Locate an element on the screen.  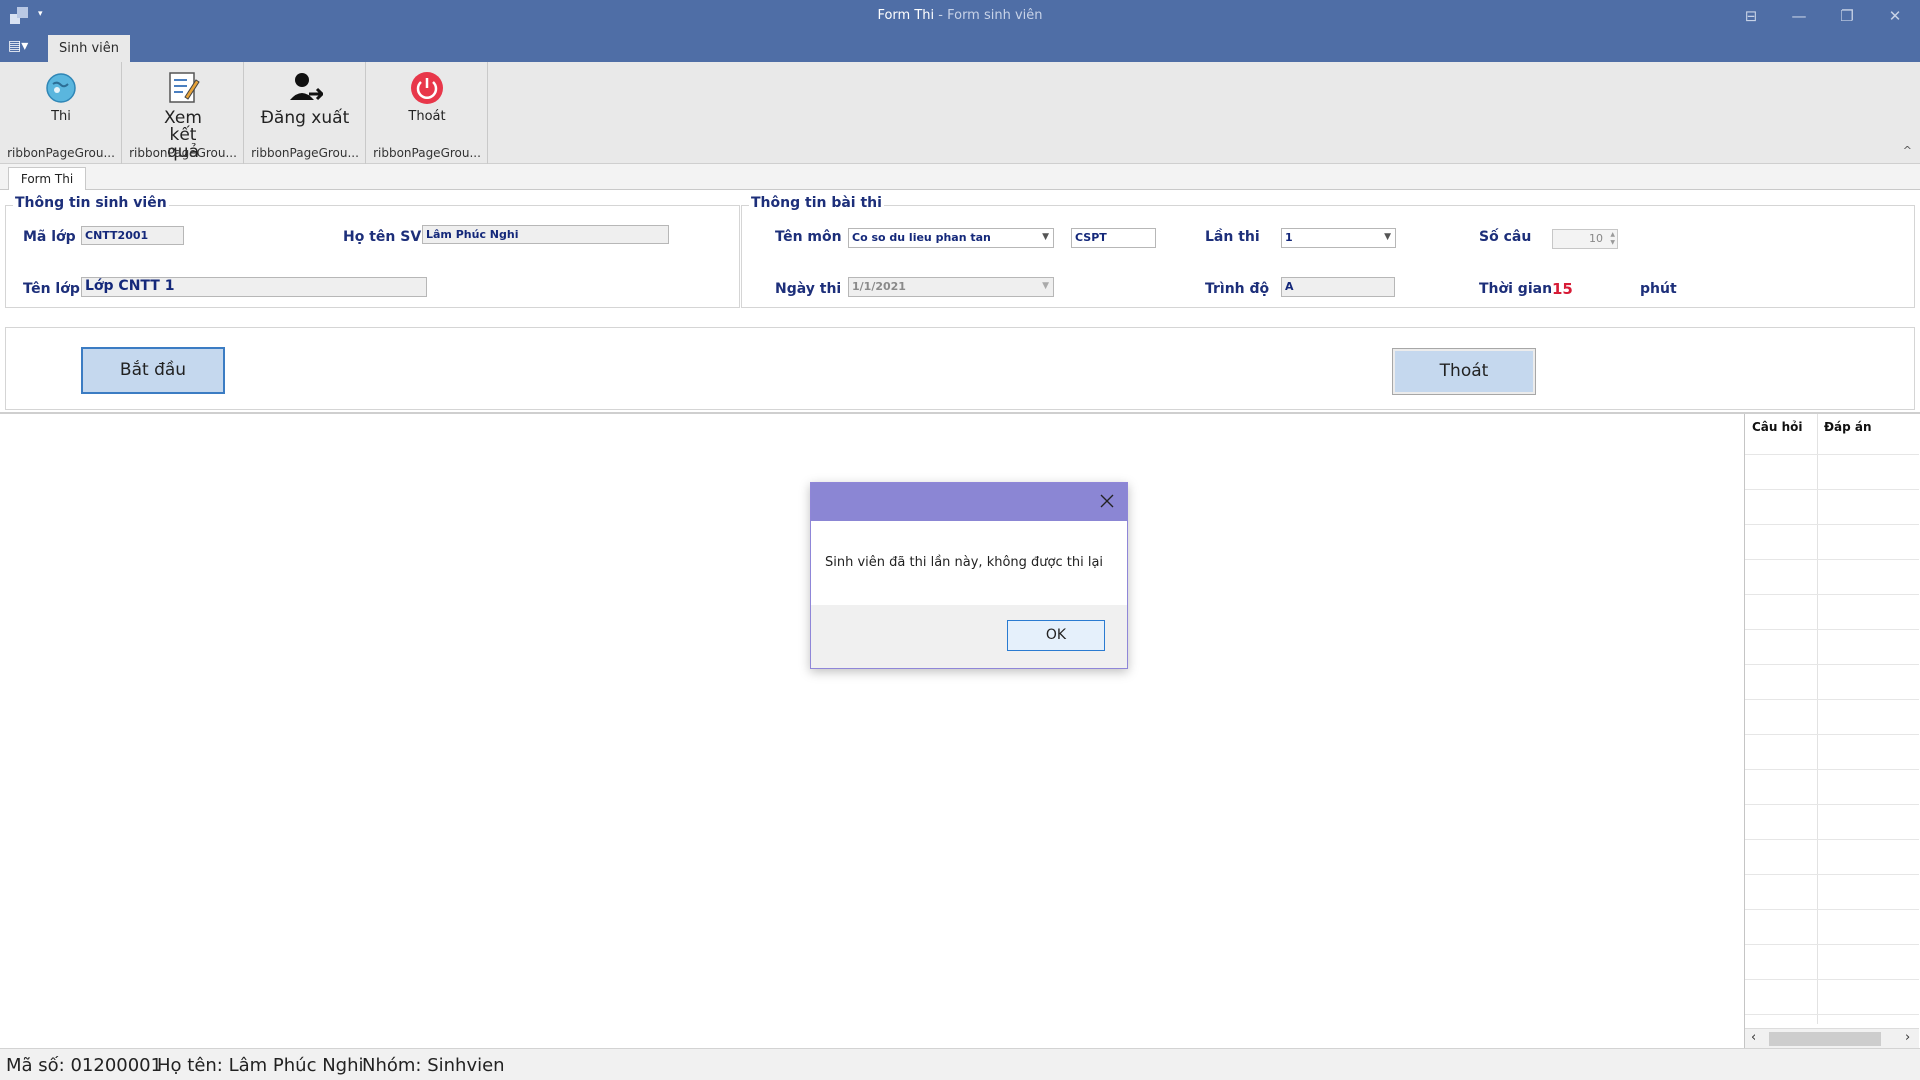
thoi-gian-value: 15 is located at coordinates (1562, 289).